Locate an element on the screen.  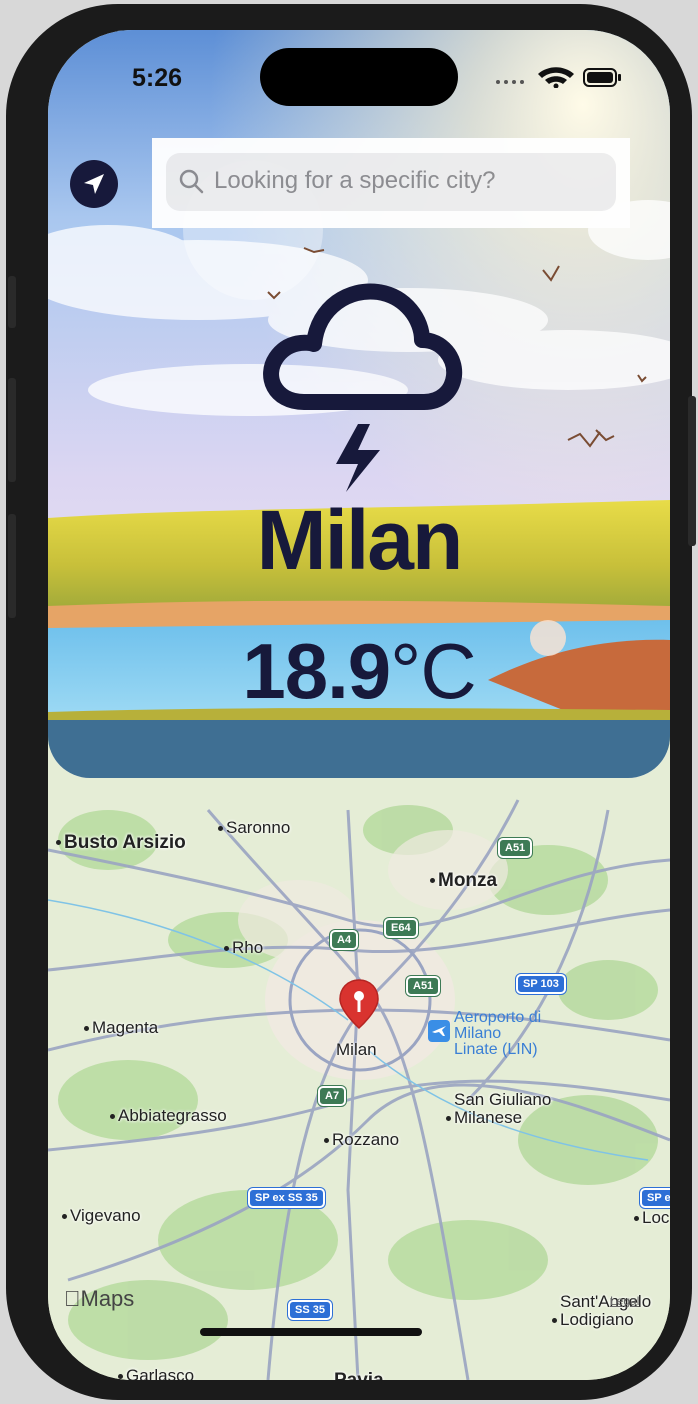
city-name: Milan is located at coordinates (360, 540).